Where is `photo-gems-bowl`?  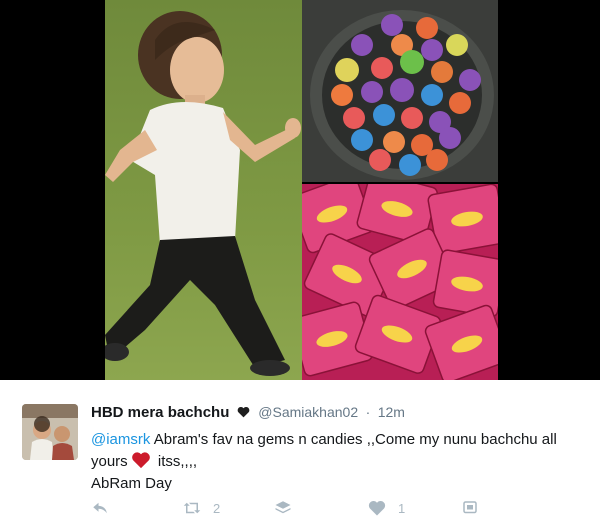 photo-gems-bowl is located at coordinates (400, 91).